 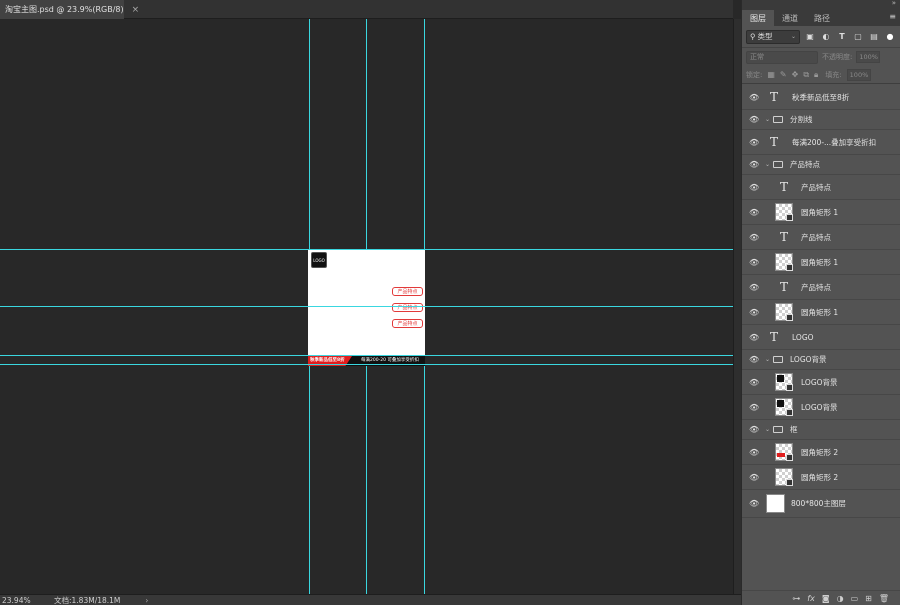 I want to click on lock-pixels-icon: ✎, so click(x=783, y=74).